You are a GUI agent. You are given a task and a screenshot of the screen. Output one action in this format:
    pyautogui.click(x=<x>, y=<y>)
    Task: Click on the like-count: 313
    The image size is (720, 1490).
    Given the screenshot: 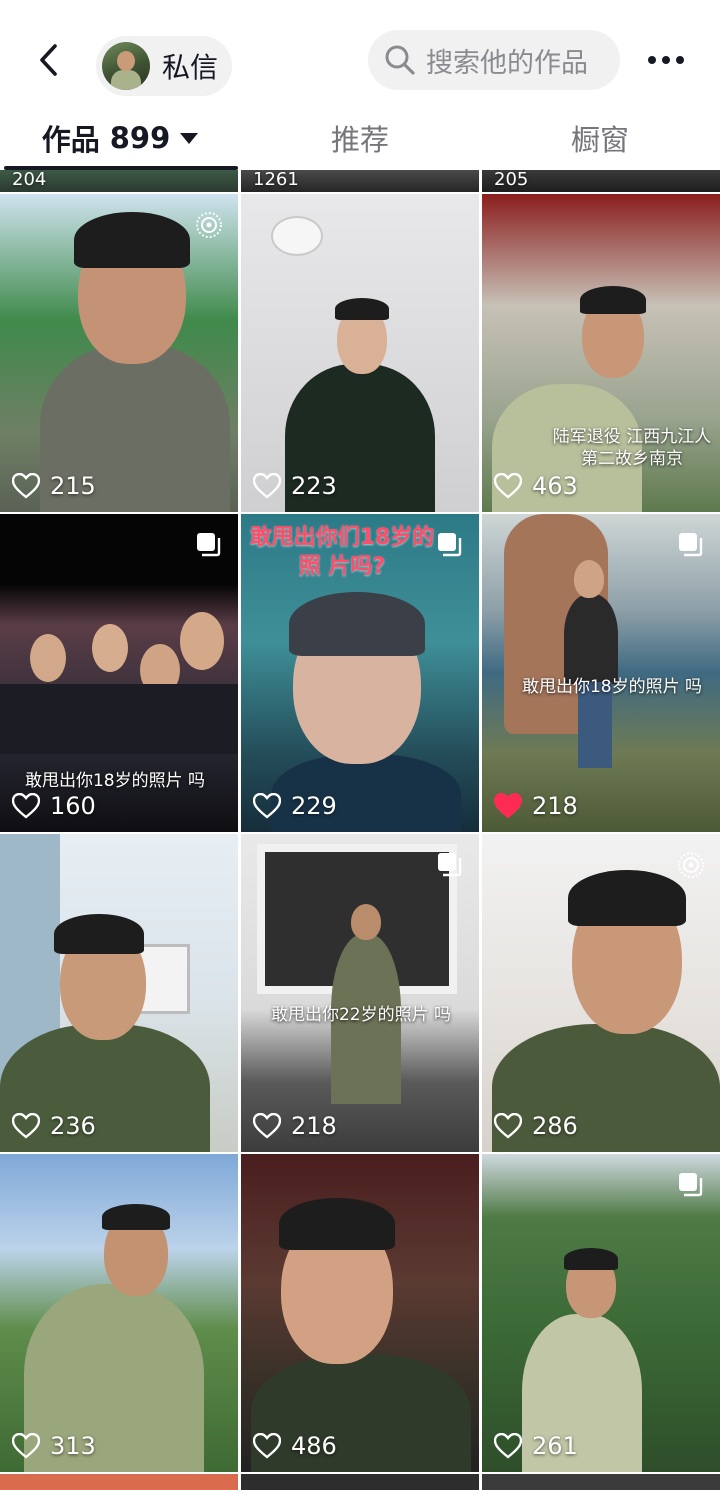 What is the action you would take?
    pyautogui.click(x=54, y=1446)
    